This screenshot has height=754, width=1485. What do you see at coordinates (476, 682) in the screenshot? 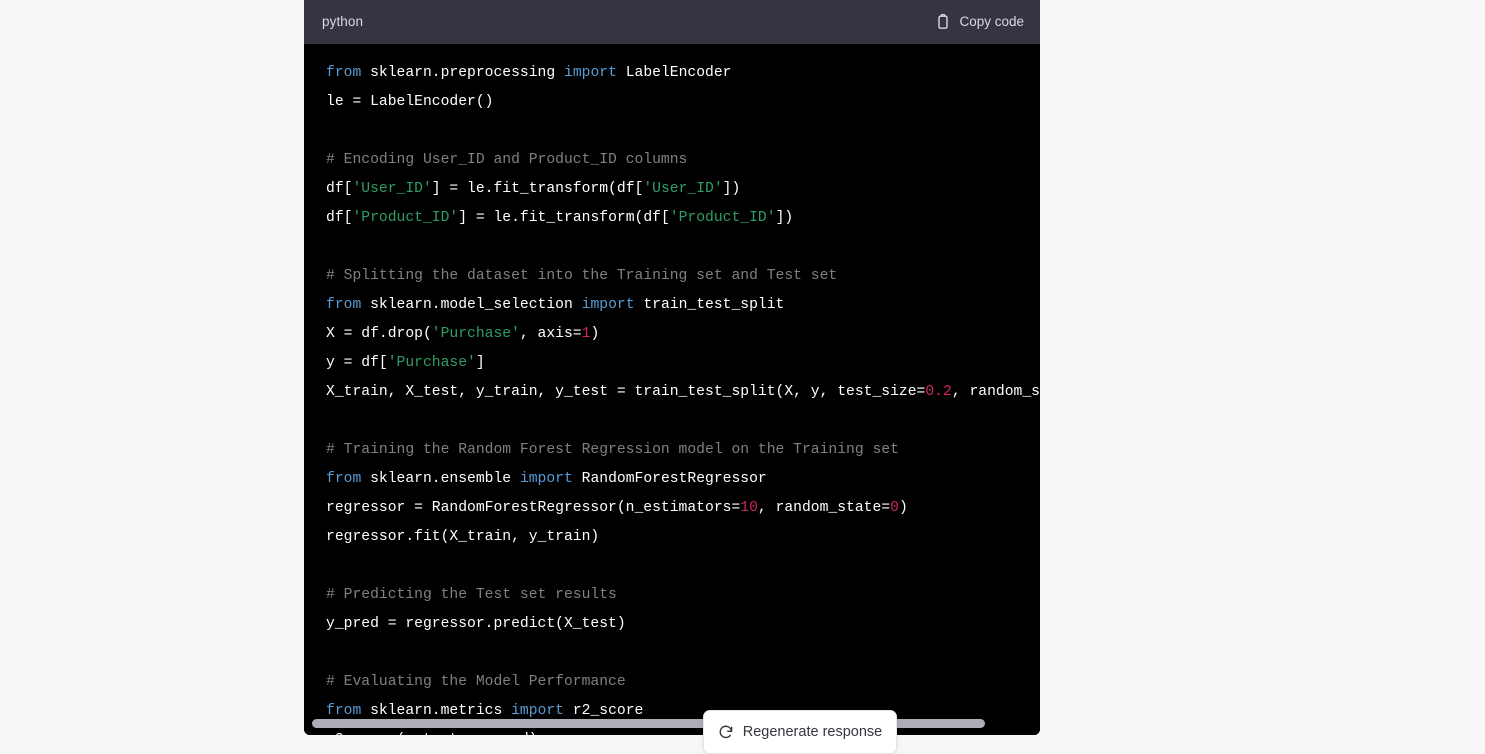
I see `code-token: # Evaluating the Model Performance` at bounding box center [476, 682].